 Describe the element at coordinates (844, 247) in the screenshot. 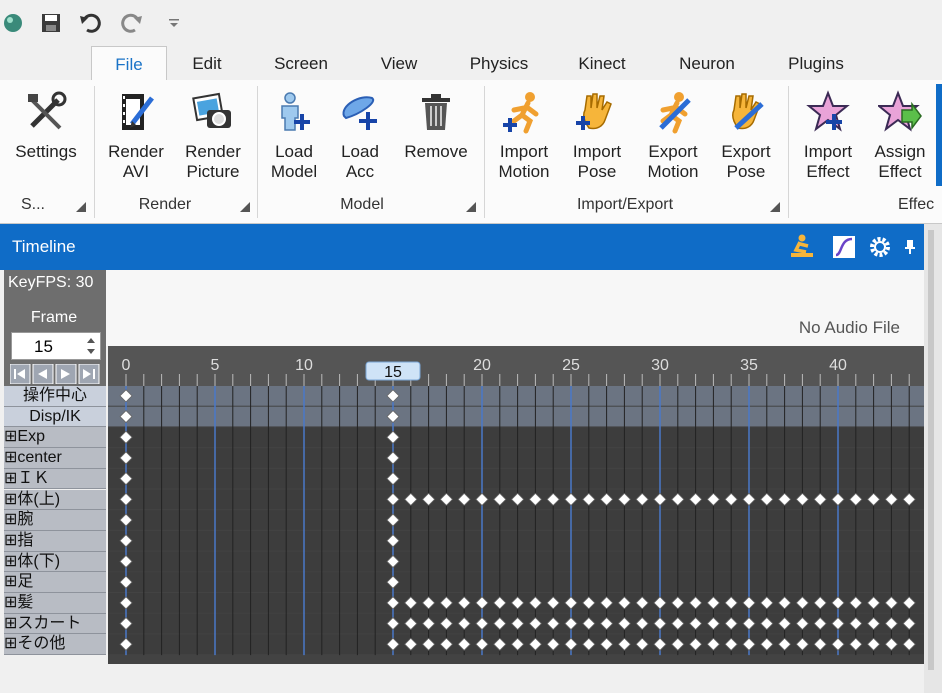

I see `curve-icon` at that location.